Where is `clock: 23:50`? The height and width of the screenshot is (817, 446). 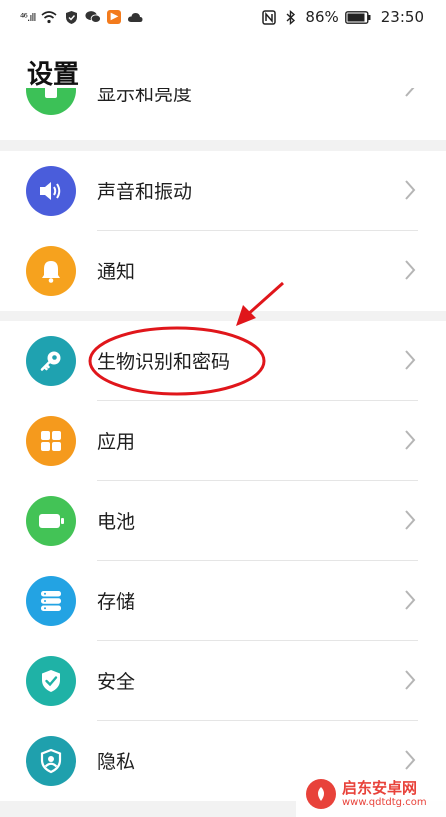 clock: 23:50 is located at coordinates (402, 17).